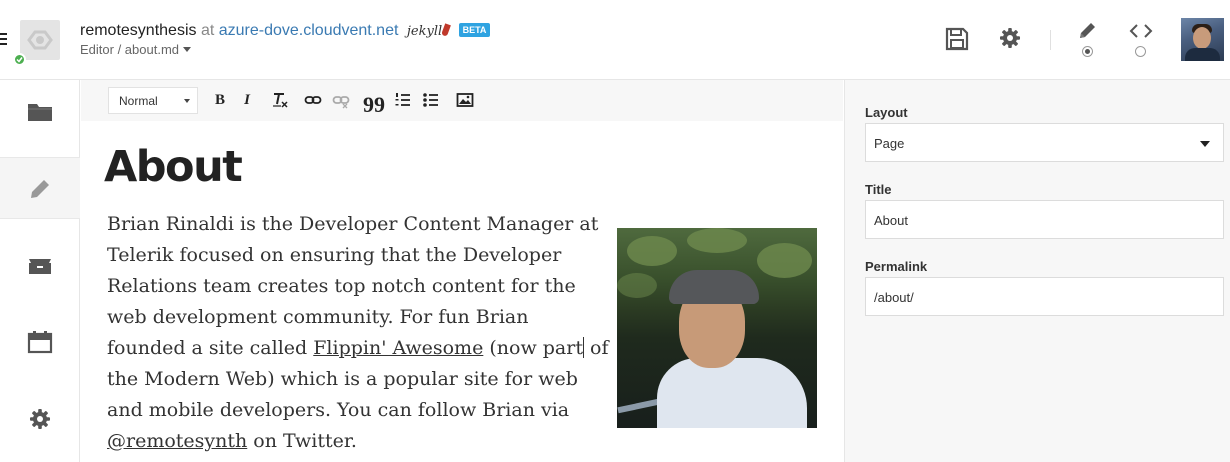 The width and height of the screenshot is (1230, 462). What do you see at coordinates (717, 328) in the screenshot?
I see `profile-photo` at bounding box center [717, 328].